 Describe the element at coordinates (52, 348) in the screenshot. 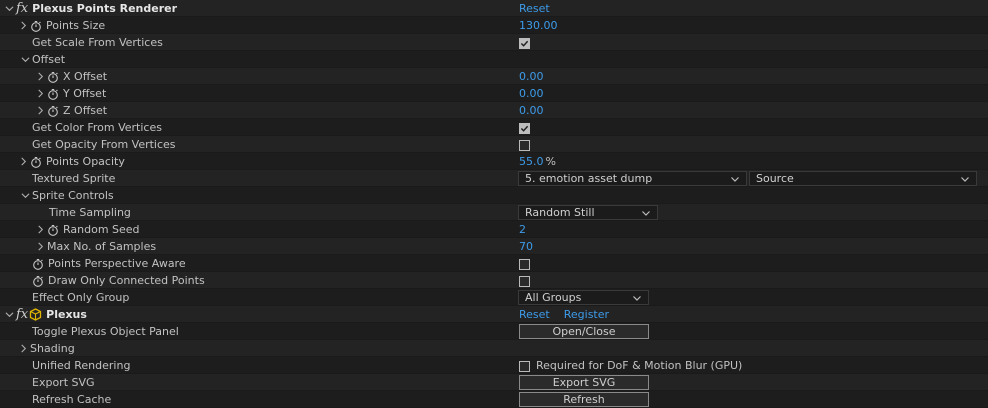

I see `param-label: Shading` at that location.